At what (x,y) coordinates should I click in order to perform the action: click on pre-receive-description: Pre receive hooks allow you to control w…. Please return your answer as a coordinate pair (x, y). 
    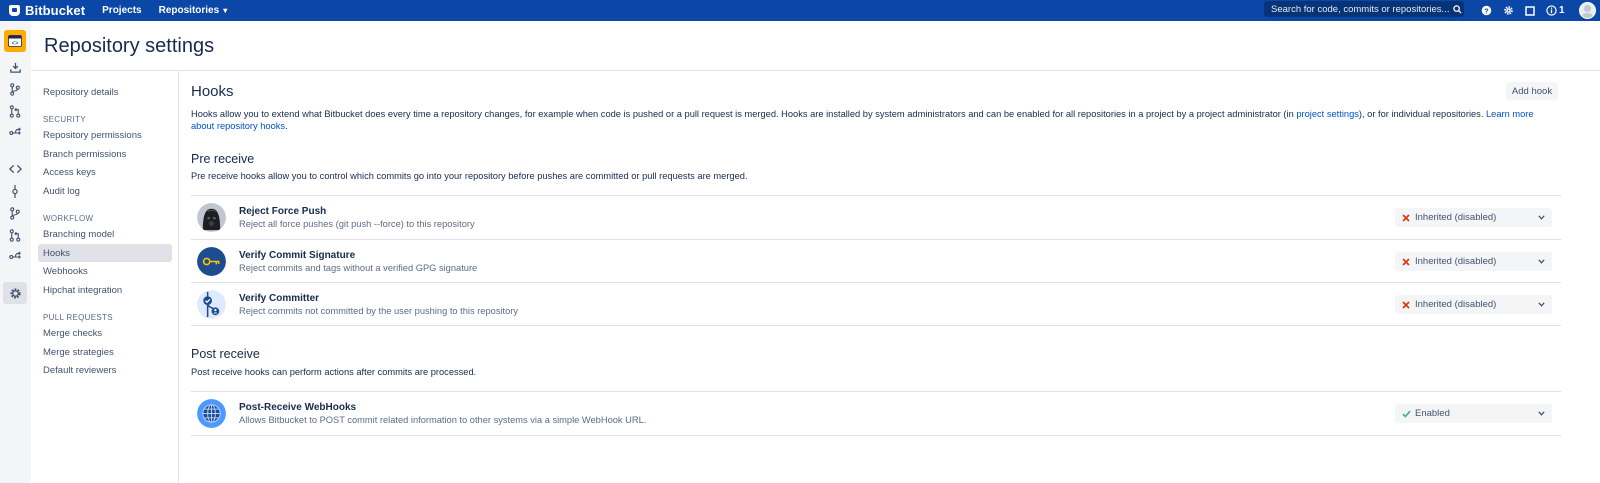
    Looking at the image, I should click on (469, 176).